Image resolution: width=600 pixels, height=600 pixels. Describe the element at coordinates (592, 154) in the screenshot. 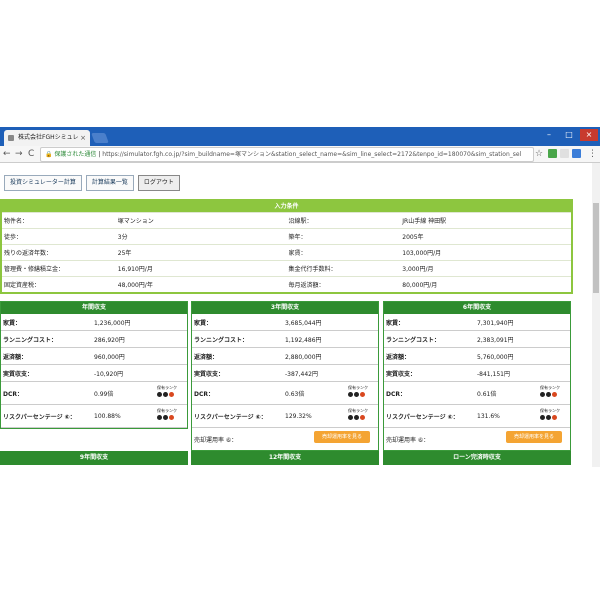

I see `menu-icon: ⋮` at that location.